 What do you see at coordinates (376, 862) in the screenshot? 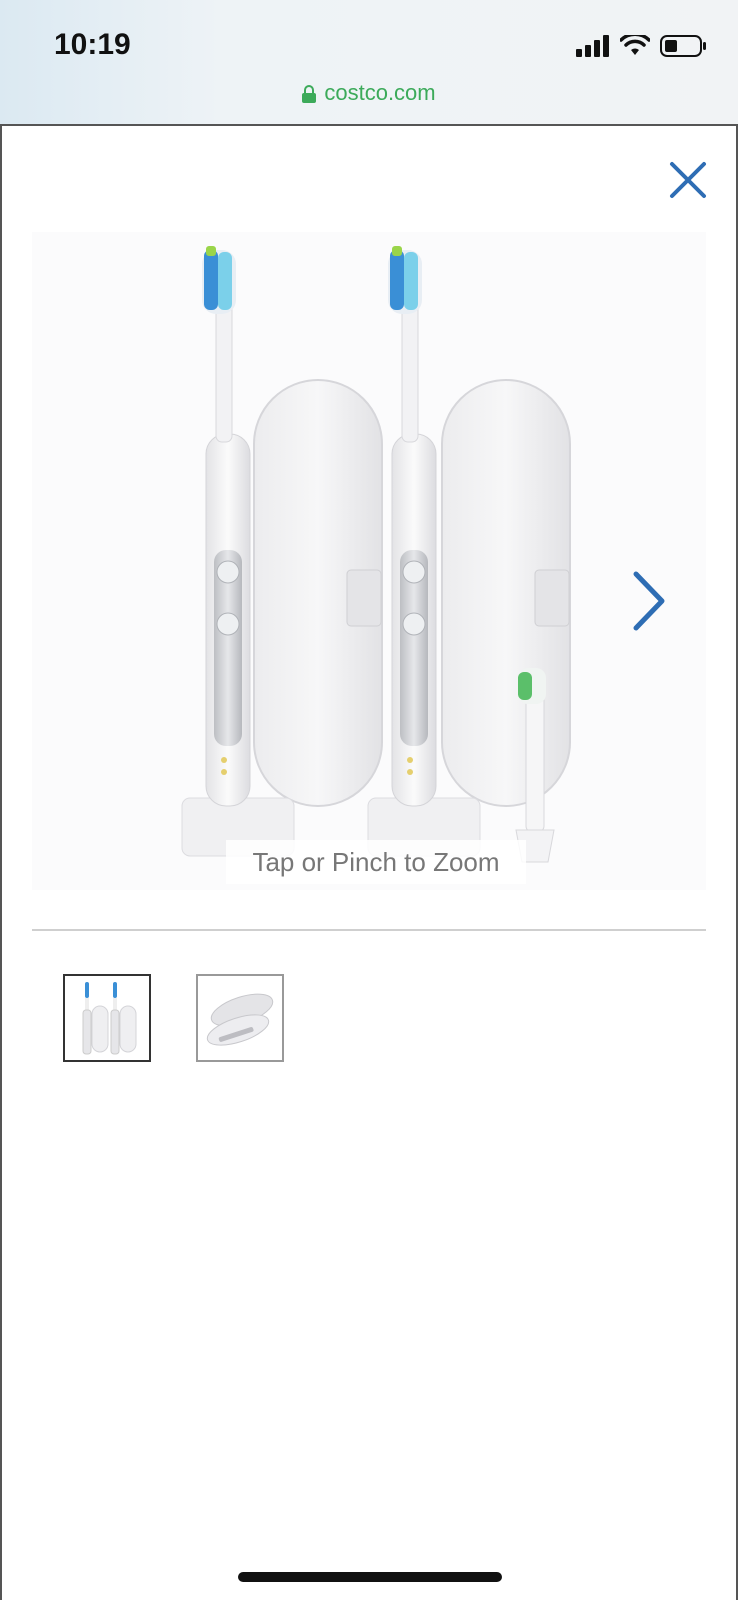
I see `zoom-hint: Tap or Pinch to Zoom` at bounding box center [376, 862].